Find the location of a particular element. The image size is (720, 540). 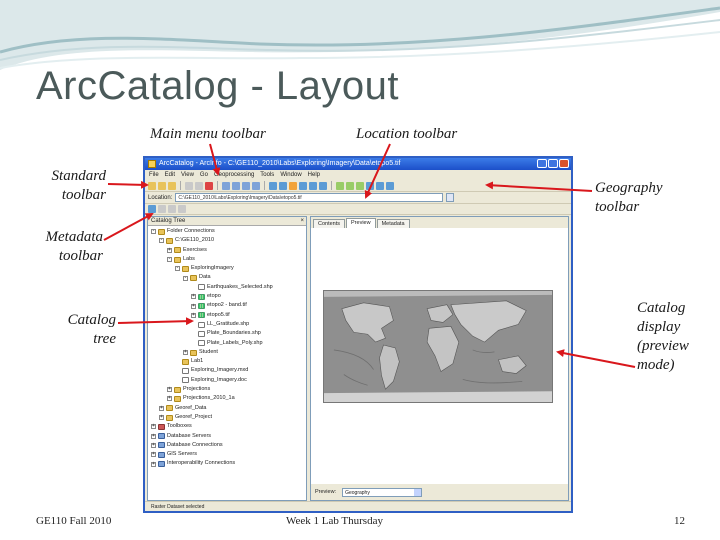

search-icon is located at coordinates (293, 185).